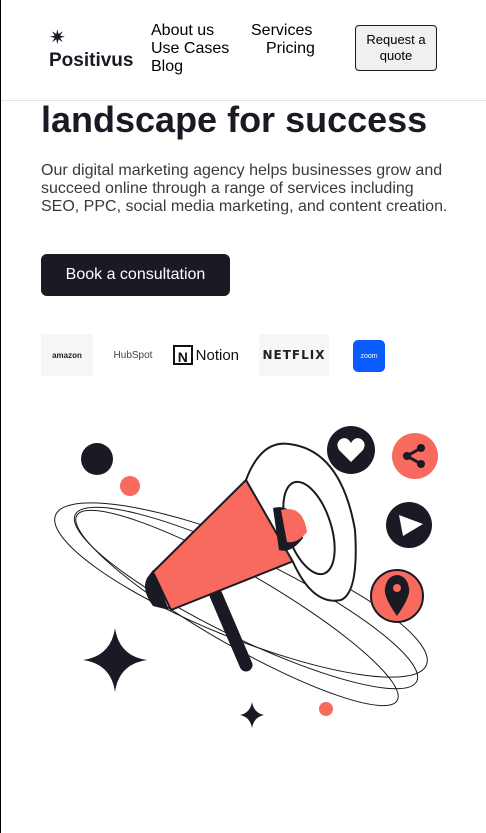  I want to click on heart-icon, so click(351, 450).